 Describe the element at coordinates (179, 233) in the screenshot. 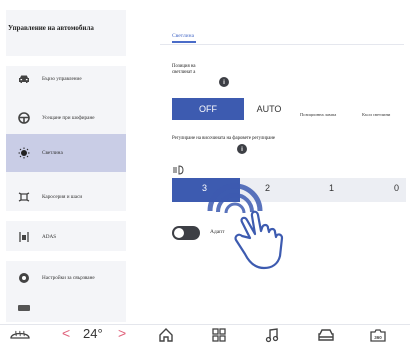

I see `toggle-knob` at that location.